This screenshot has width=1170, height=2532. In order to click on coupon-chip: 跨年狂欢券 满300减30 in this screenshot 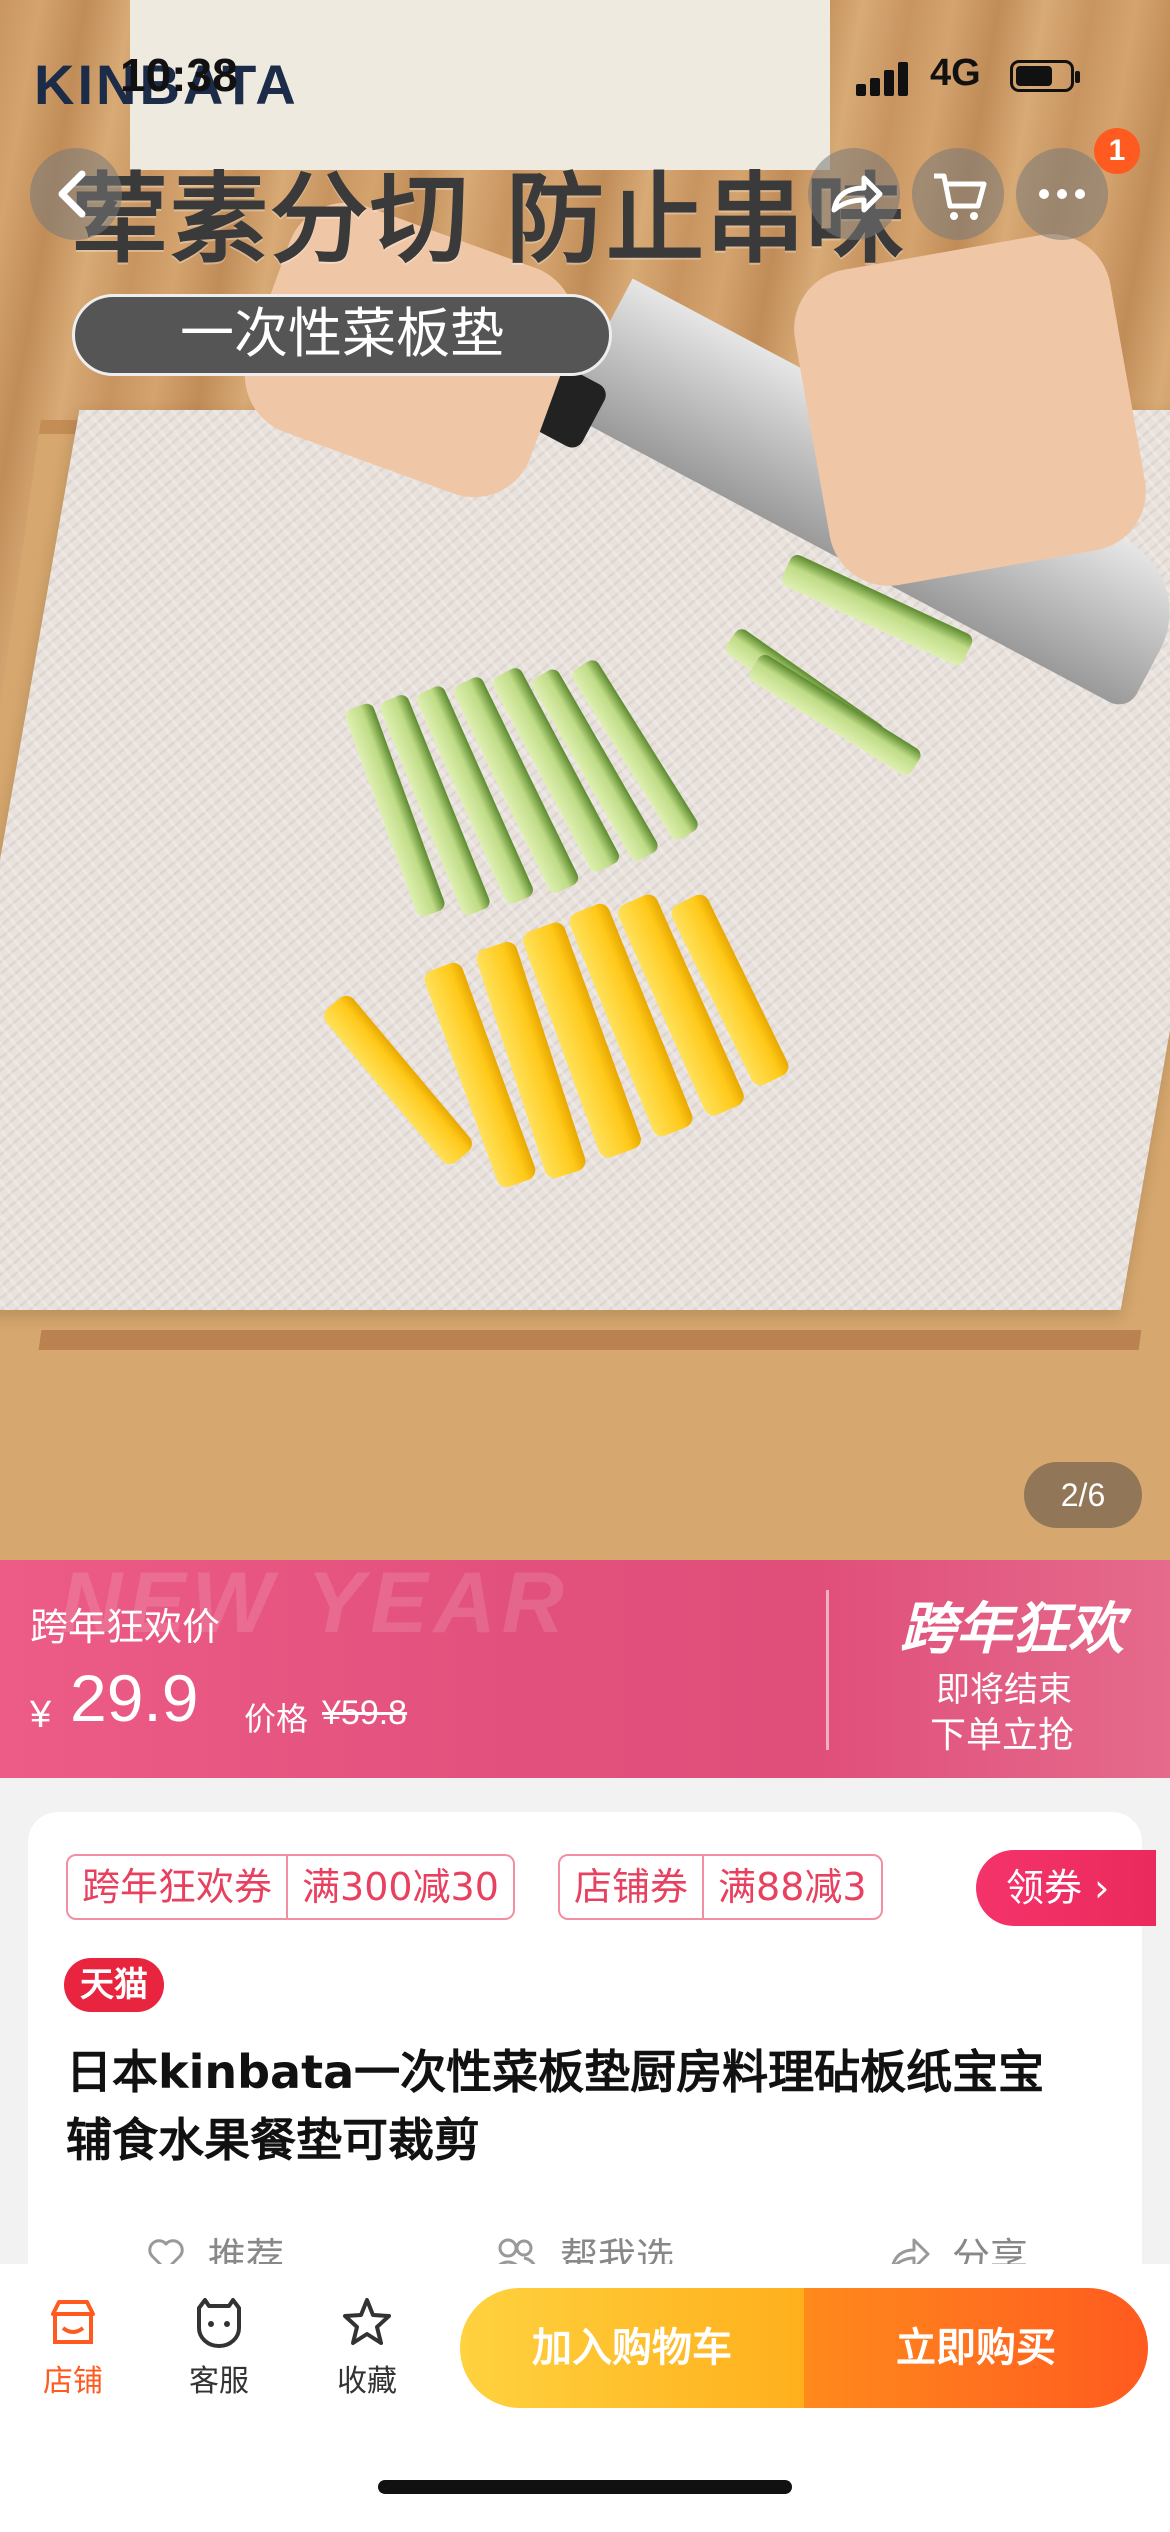, I will do `click(290, 1887)`.